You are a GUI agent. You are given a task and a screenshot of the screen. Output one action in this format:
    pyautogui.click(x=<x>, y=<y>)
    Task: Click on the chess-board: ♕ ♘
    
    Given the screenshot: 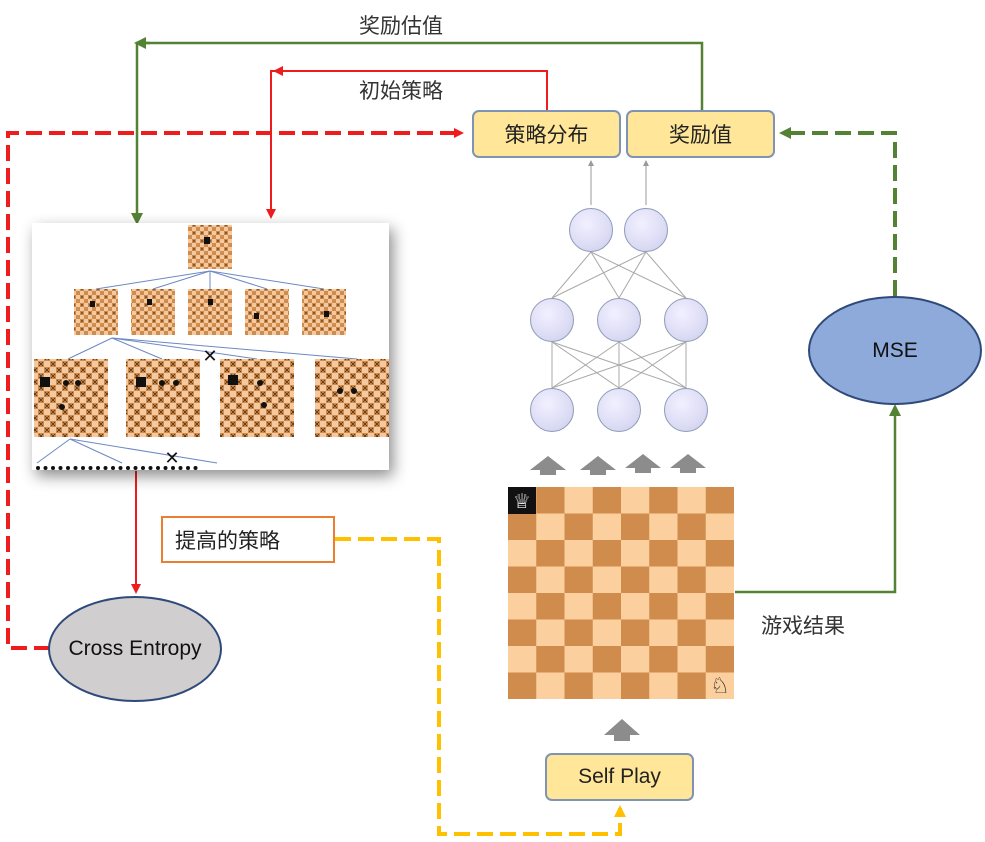 What is the action you would take?
    pyautogui.click(x=621, y=593)
    